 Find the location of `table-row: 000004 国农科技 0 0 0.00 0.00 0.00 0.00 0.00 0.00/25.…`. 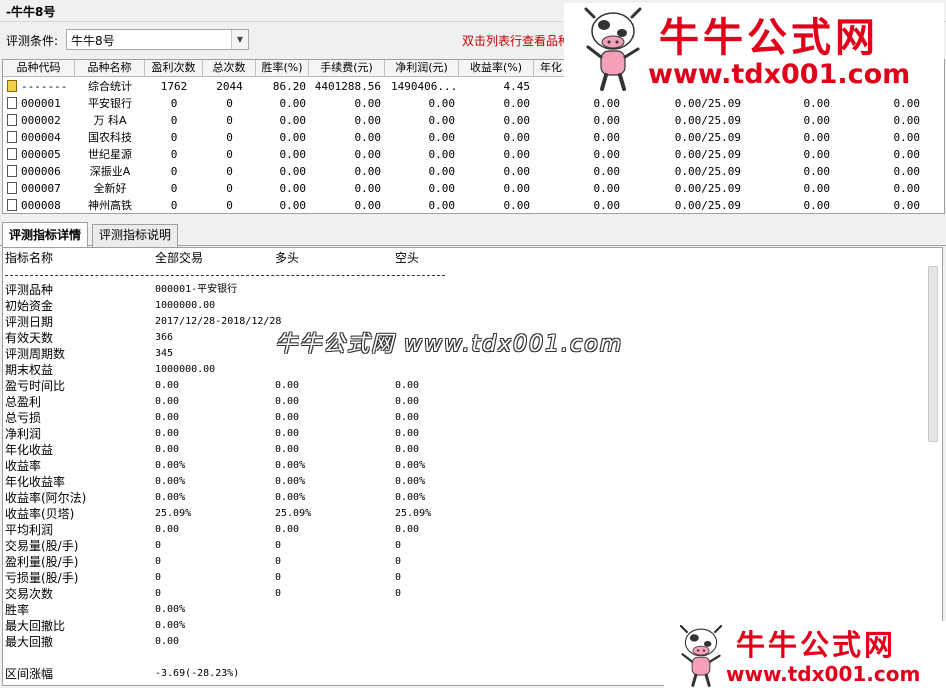

table-row: 000004 国农科技 0 0 0.00 0.00 0.00 0.00 0.00 0.00/25.… is located at coordinates (473, 137).